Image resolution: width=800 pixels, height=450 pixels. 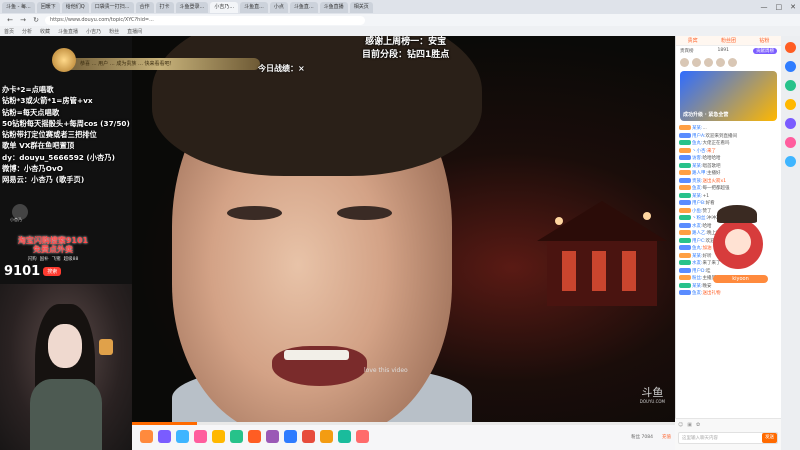 What do you see at coordinates (697, 211) in the screenshot?
I see `chat-nick: 小鱼:` at bounding box center [697, 211].